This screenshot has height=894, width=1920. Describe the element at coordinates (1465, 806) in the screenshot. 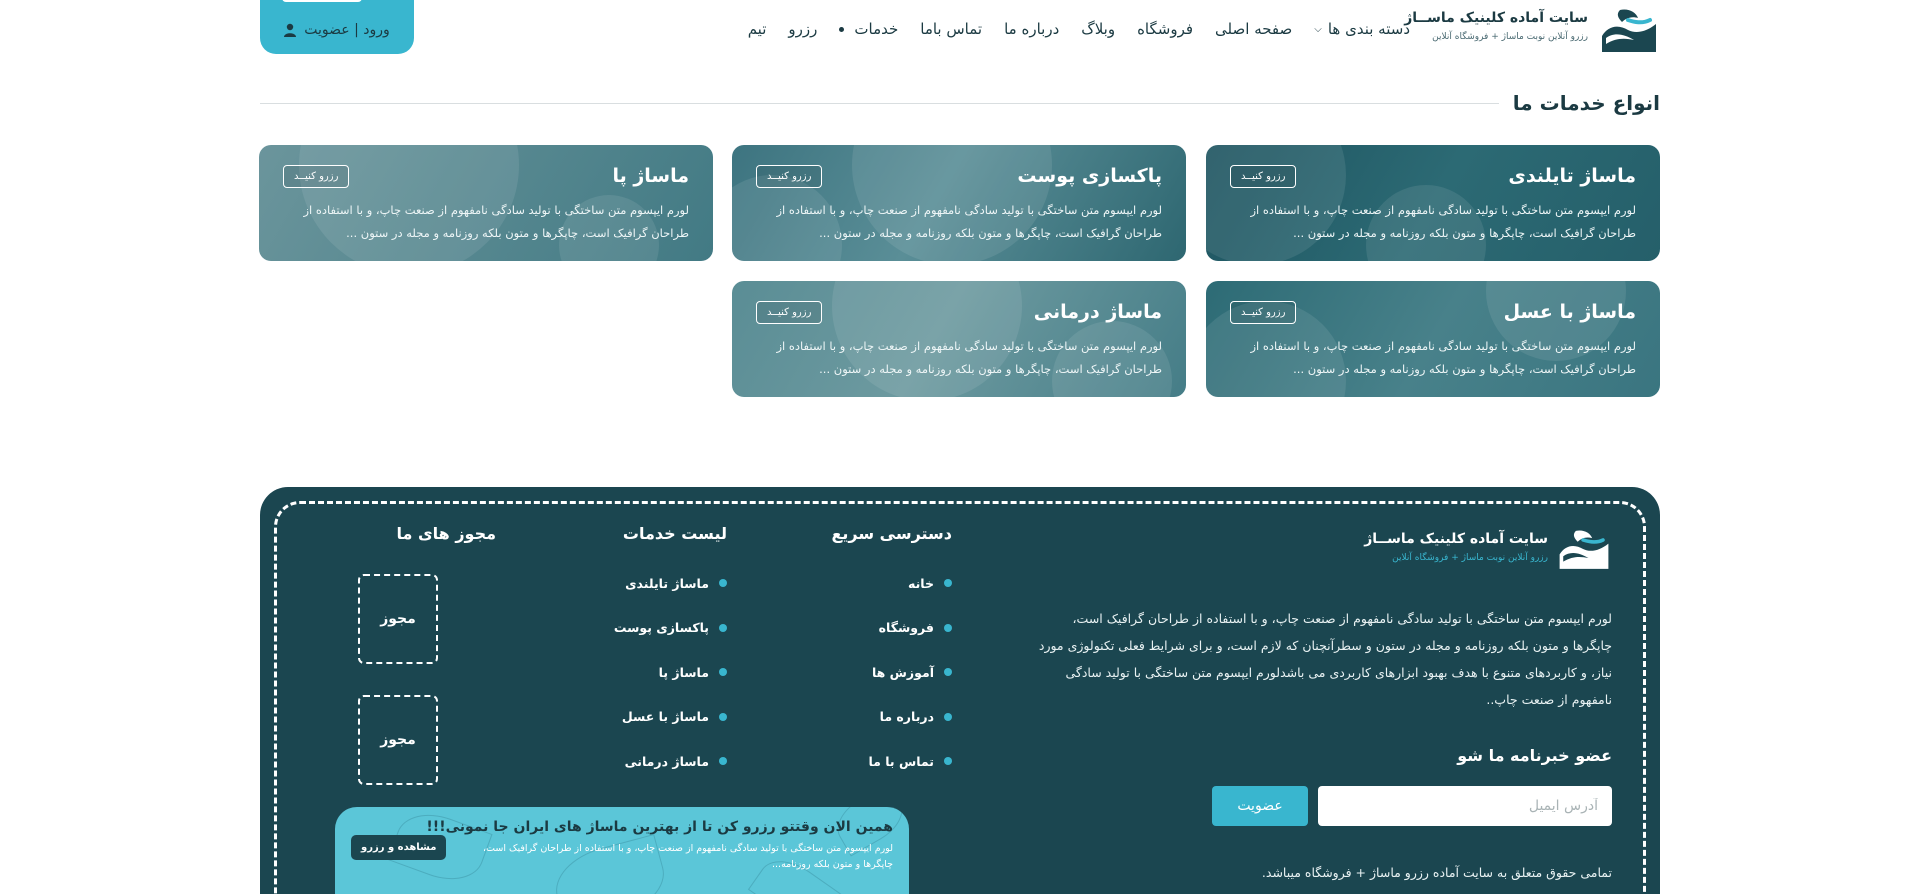

I see `newsletter-email-input` at that location.